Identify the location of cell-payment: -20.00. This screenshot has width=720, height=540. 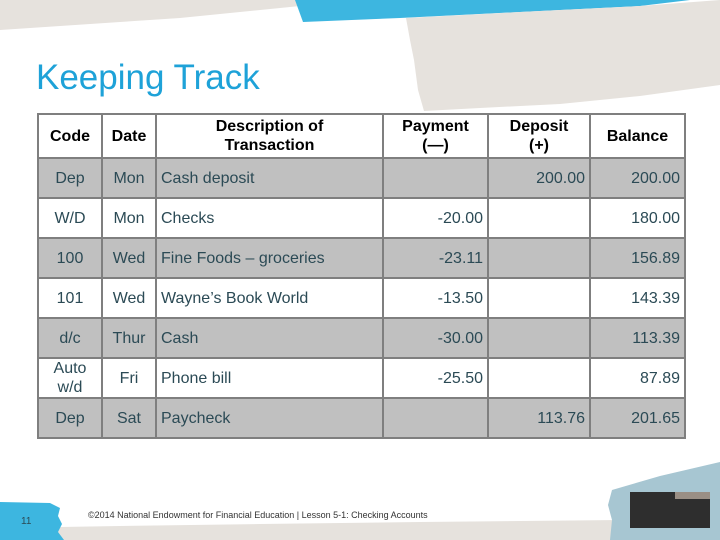
(435, 218).